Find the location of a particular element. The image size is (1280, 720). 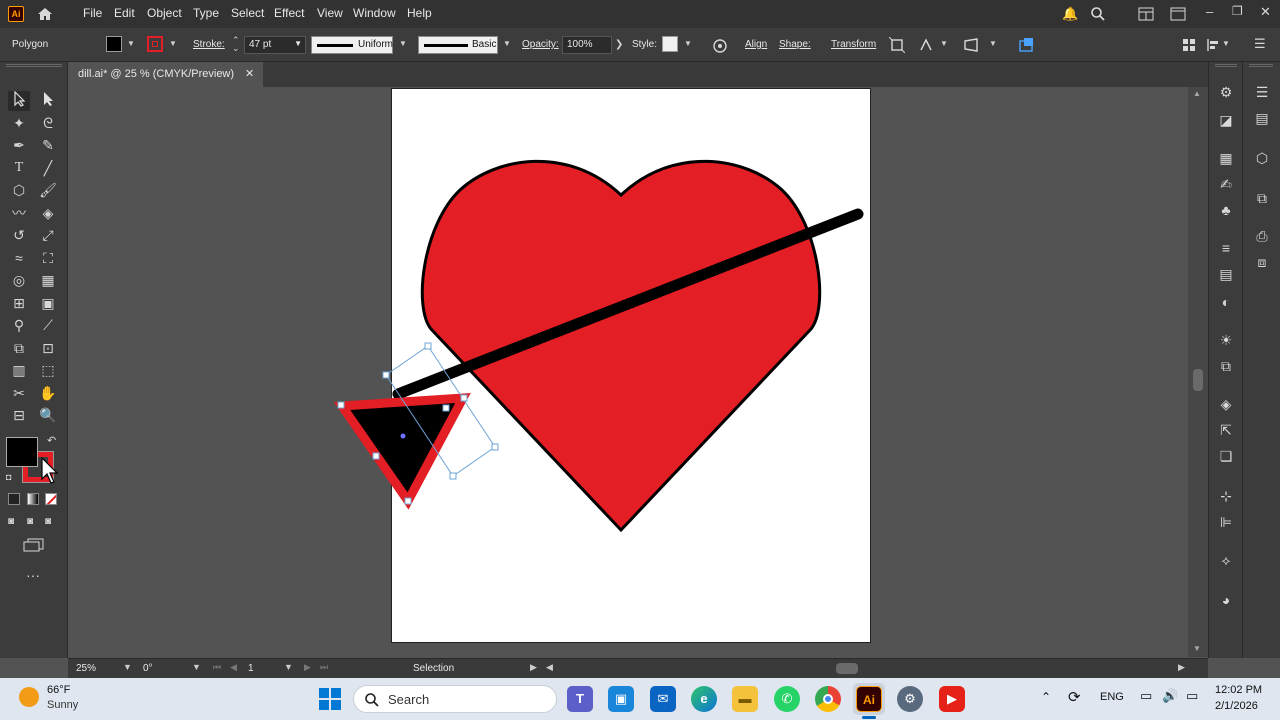

magic-wand-tool-icon: ✦ is located at coordinates (19, 123).